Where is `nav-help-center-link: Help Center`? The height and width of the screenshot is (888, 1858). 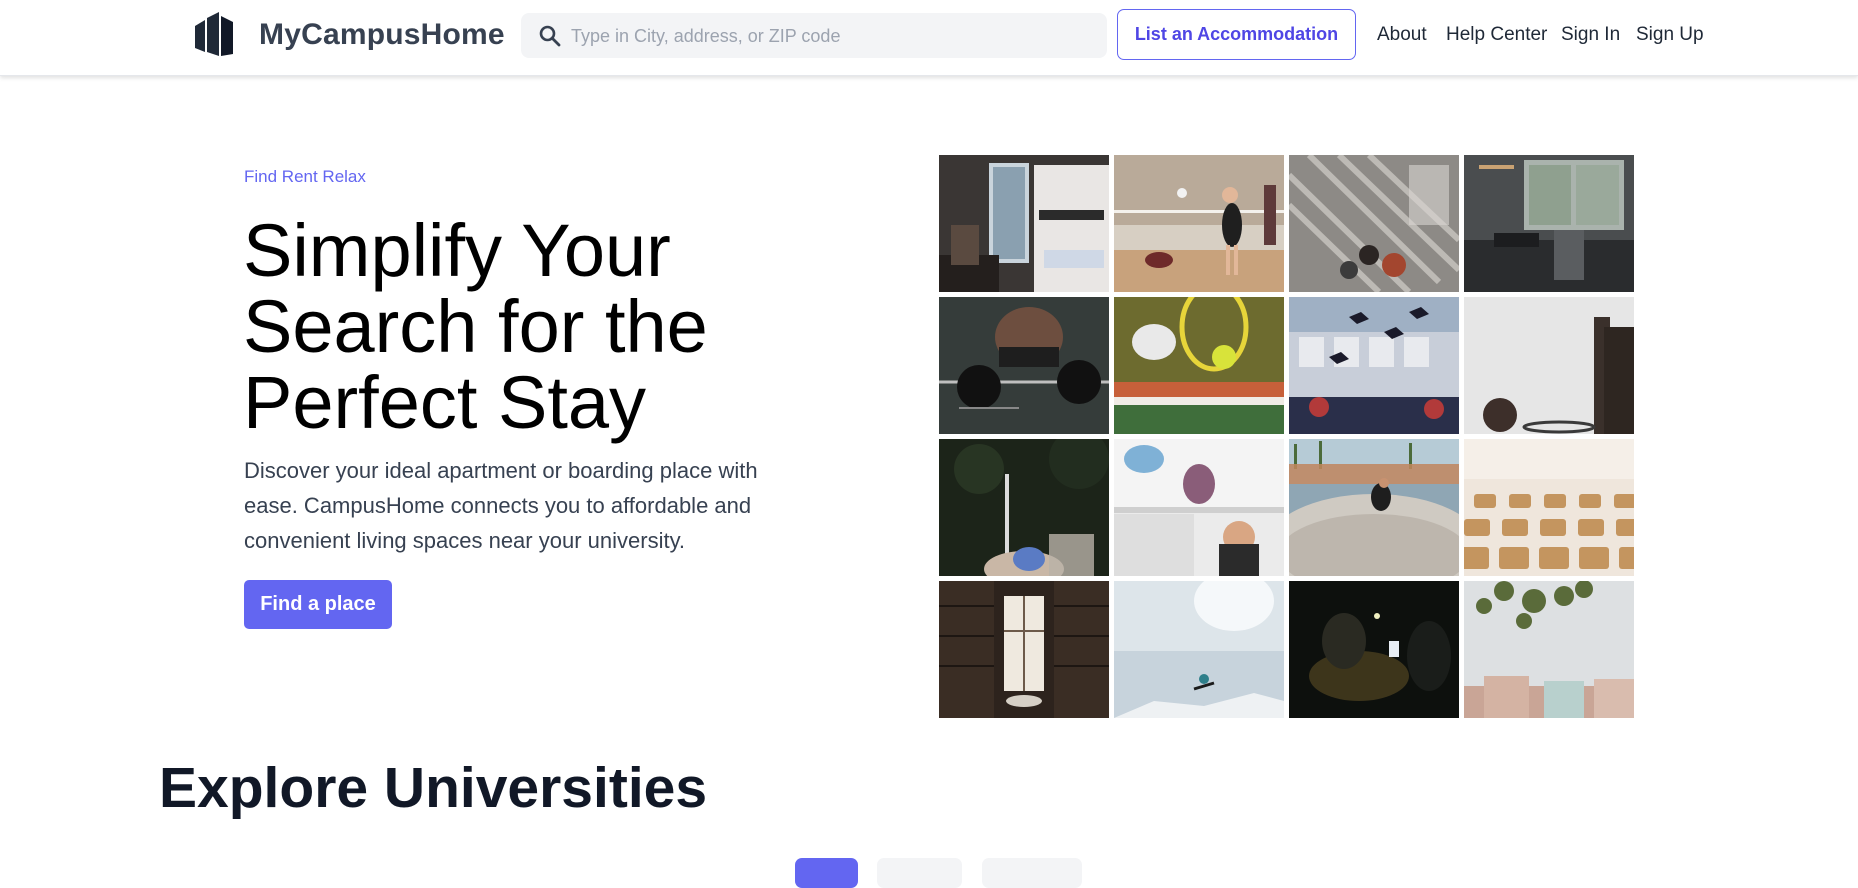
nav-help-center-link: Help Center is located at coordinates (1496, 35).